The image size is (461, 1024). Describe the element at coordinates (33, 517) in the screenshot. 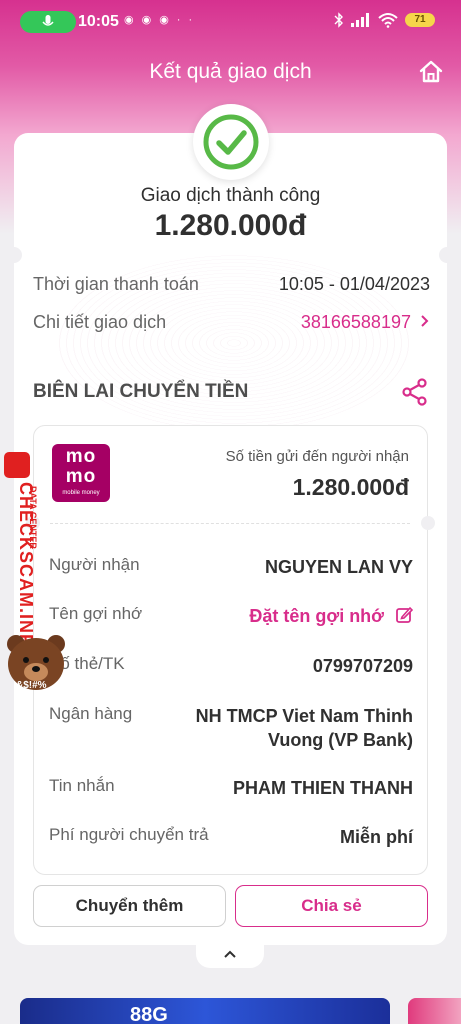

I see `watermark-sub: DATA CENTER` at that location.